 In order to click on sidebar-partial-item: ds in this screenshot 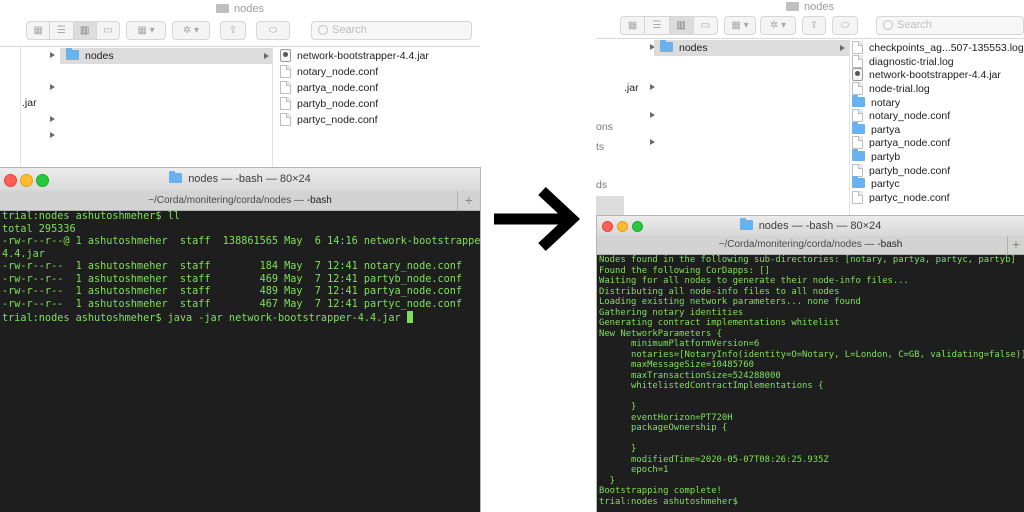, I will do `click(601, 185)`.